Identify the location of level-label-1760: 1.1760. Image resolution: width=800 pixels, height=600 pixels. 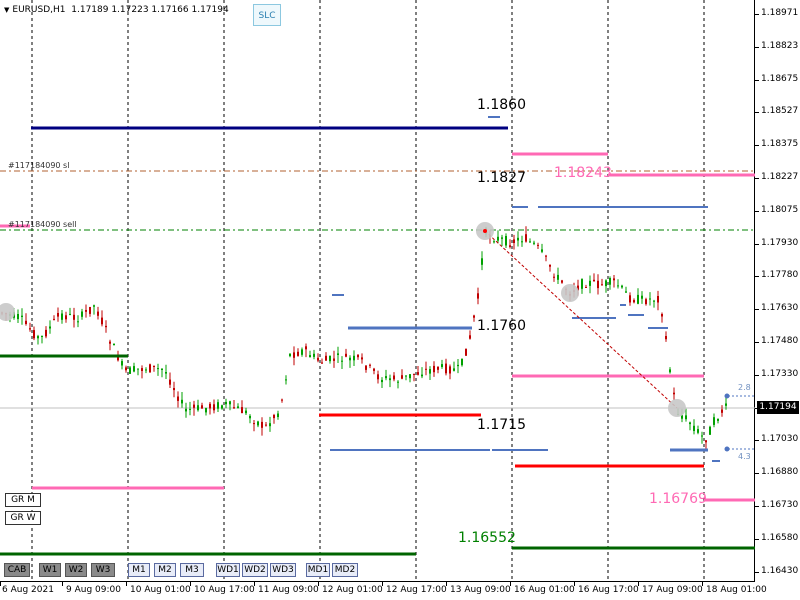
(501, 326).